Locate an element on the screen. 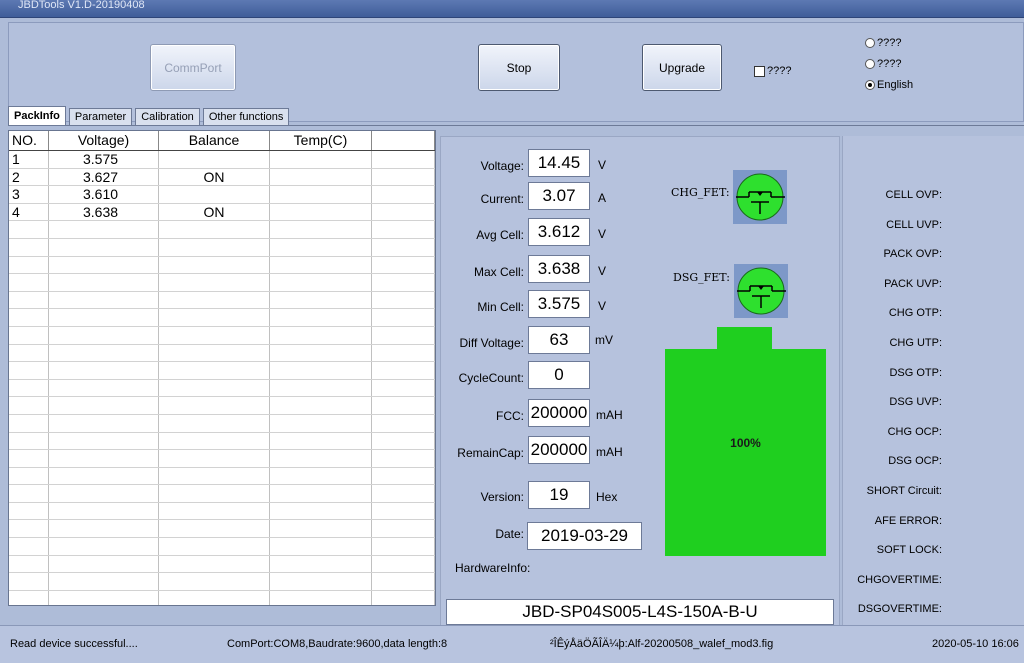 The height and width of the screenshot is (663, 1024). table-row: 1 3.575 is located at coordinates (222, 160).